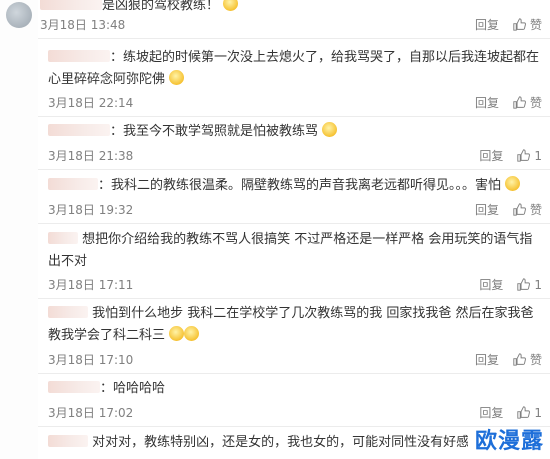  Describe the element at coordinates (221, 131) in the screenshot. I see `comment-body: 我至今不敢学驾照就是怕被教练骂` at that location.